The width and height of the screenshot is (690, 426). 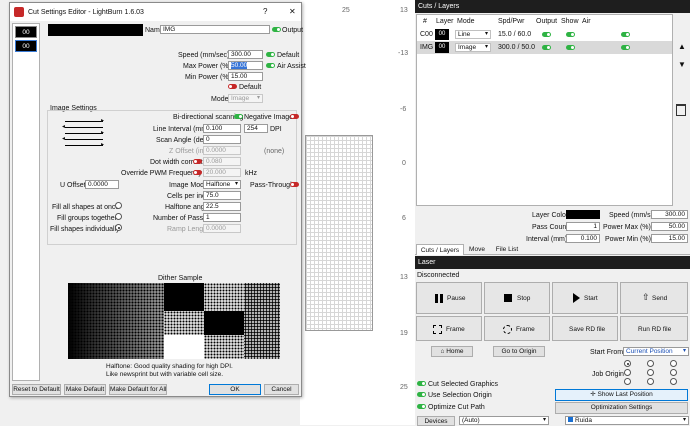 What do you see at coordinates (654, 328) in the screenshot?
I see `run-rd-button: Run RD file` at bounding box center [654, 328].